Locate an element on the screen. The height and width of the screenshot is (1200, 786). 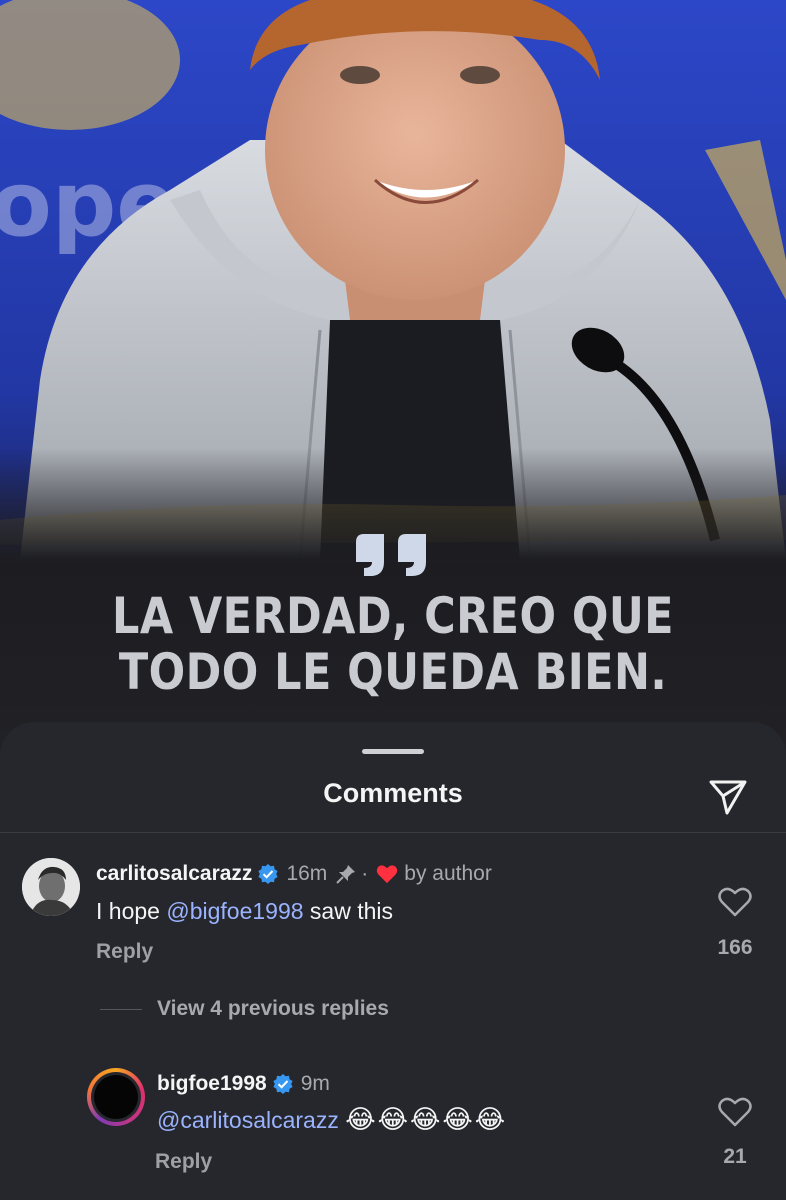
share-icon is located at coordinates (728, 796).